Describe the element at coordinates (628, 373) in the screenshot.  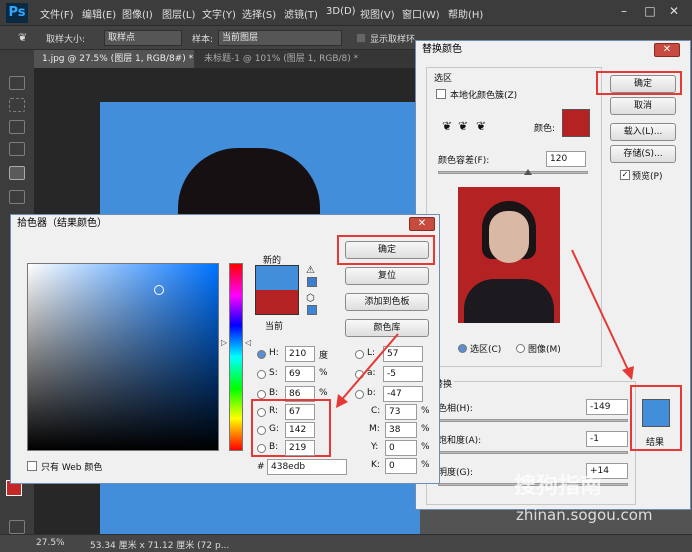
I see `arrow-to-result-head` at that location.